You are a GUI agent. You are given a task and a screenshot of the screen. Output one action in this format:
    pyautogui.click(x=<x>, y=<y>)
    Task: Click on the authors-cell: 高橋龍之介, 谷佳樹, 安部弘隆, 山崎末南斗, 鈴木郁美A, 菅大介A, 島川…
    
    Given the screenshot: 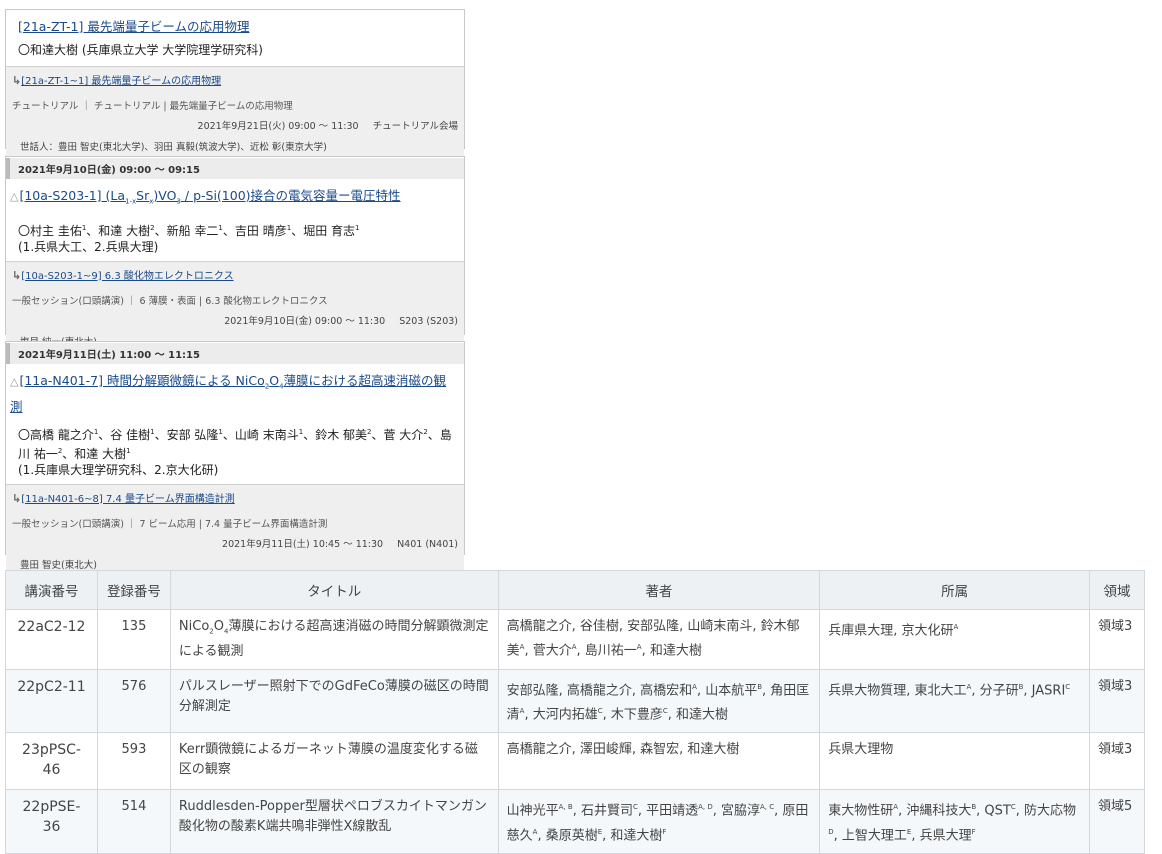 What is the action you would take?
    pyautogui.click(x=659, y=639)
    